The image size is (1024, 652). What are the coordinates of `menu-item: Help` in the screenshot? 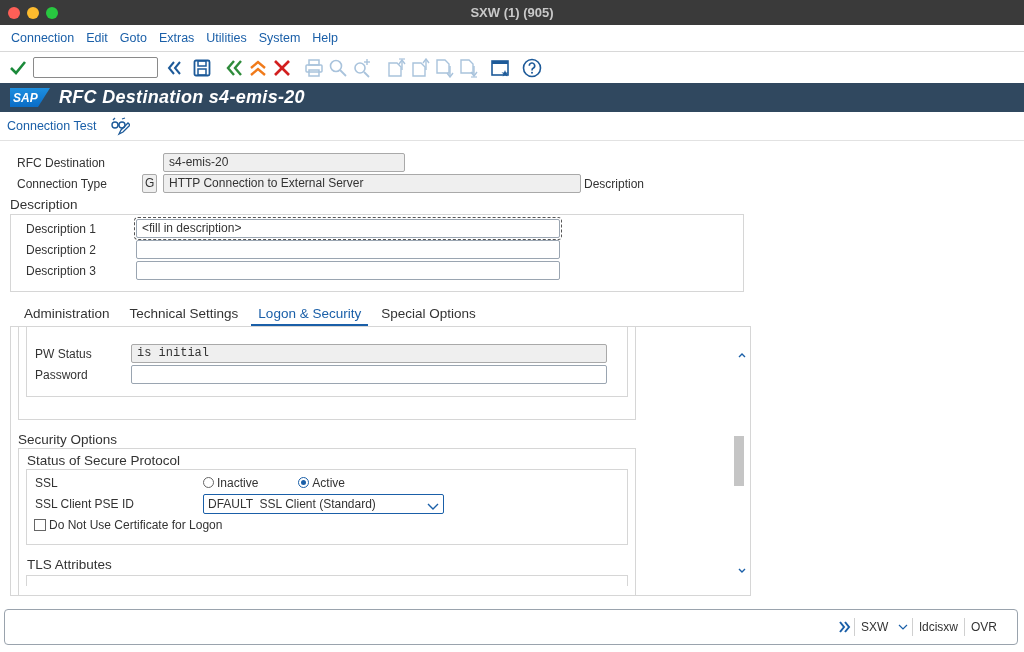 It's located at (325, 38).